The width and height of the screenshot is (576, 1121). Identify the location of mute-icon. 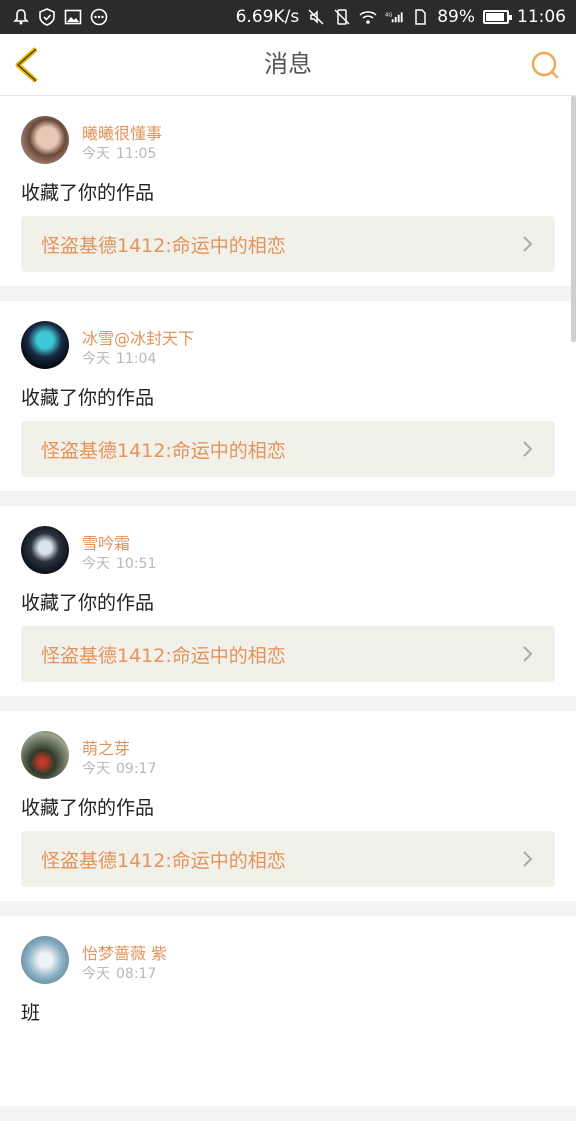
(316, 17).